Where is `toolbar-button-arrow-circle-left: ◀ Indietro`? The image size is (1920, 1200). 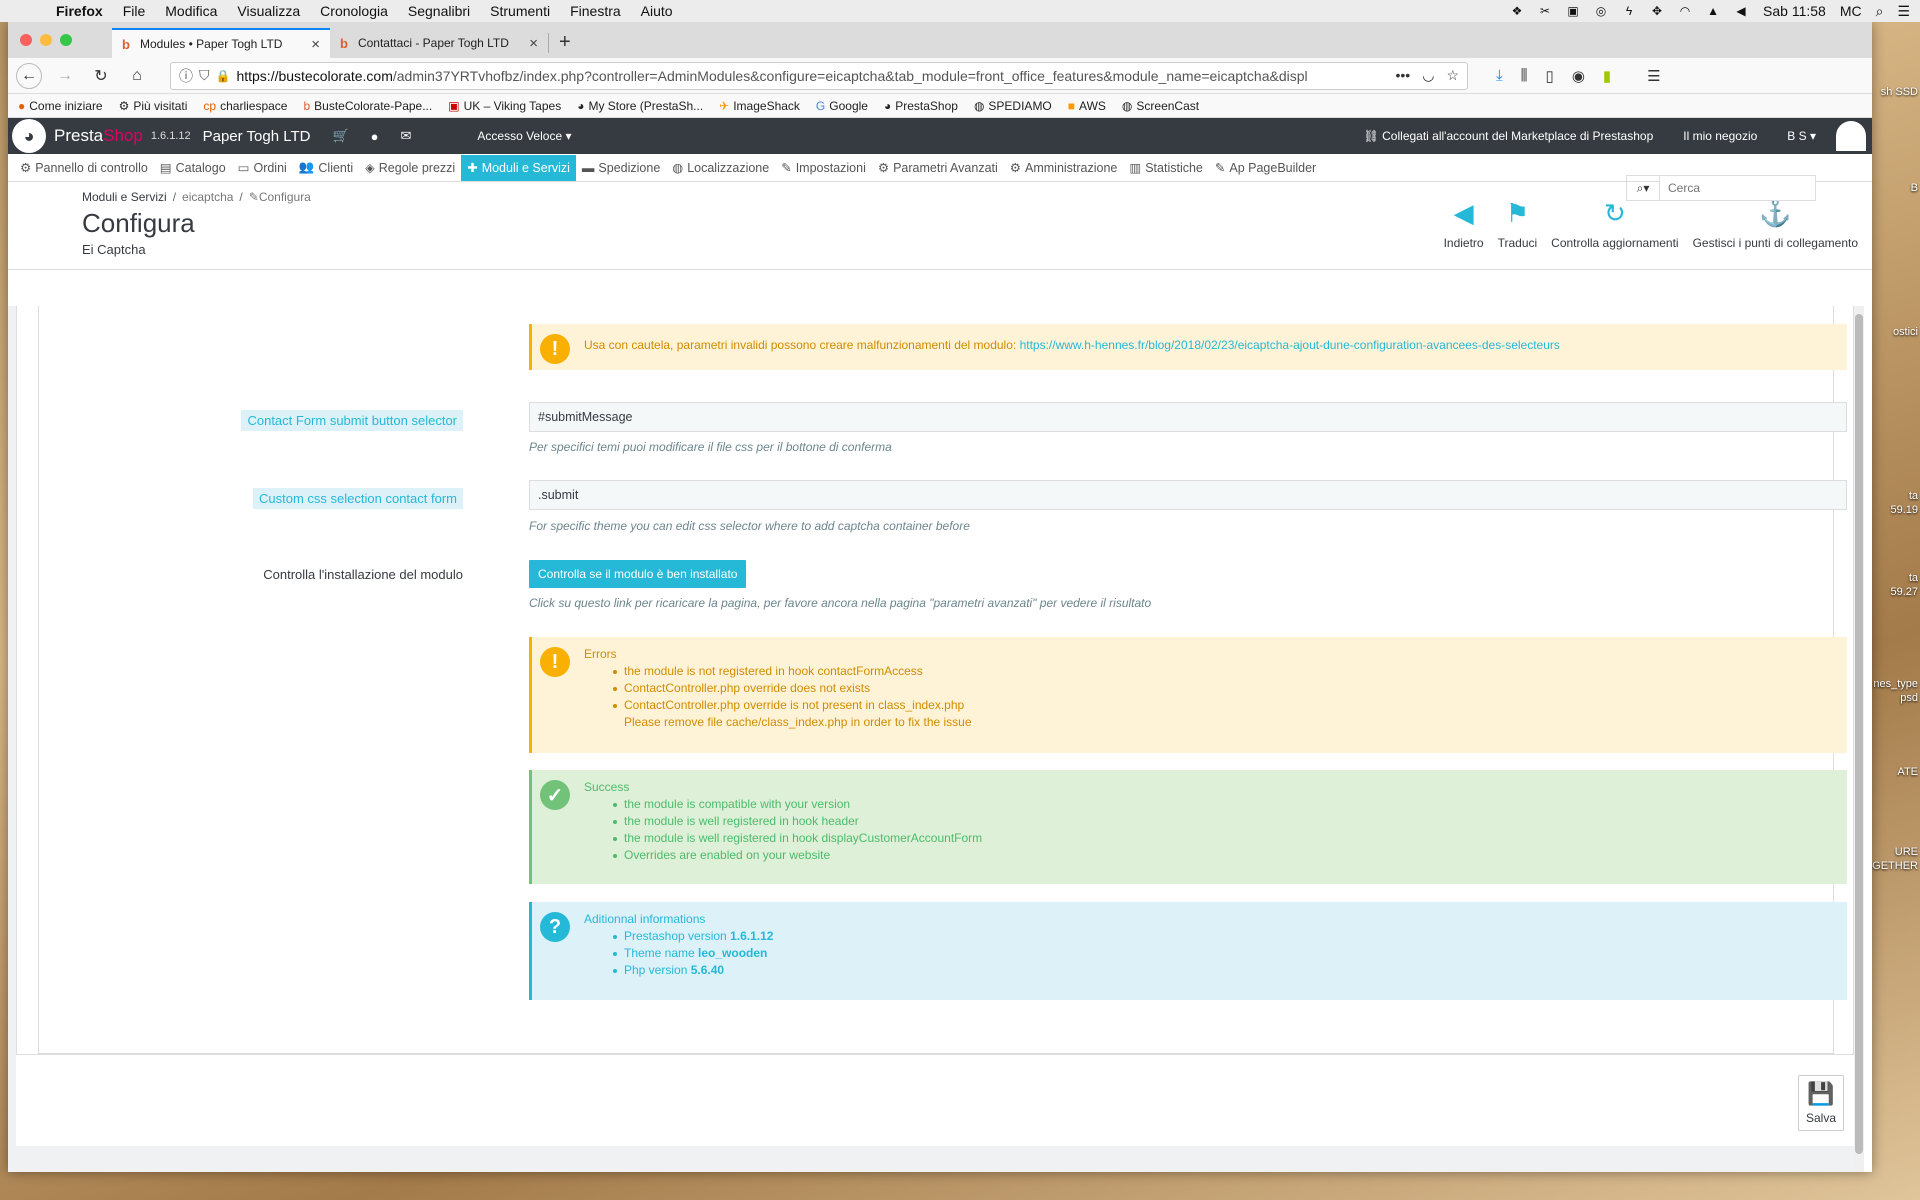
toolbar-button-arrow-circle-left: ◀ Indietro is located at coordinates (1464, 224).